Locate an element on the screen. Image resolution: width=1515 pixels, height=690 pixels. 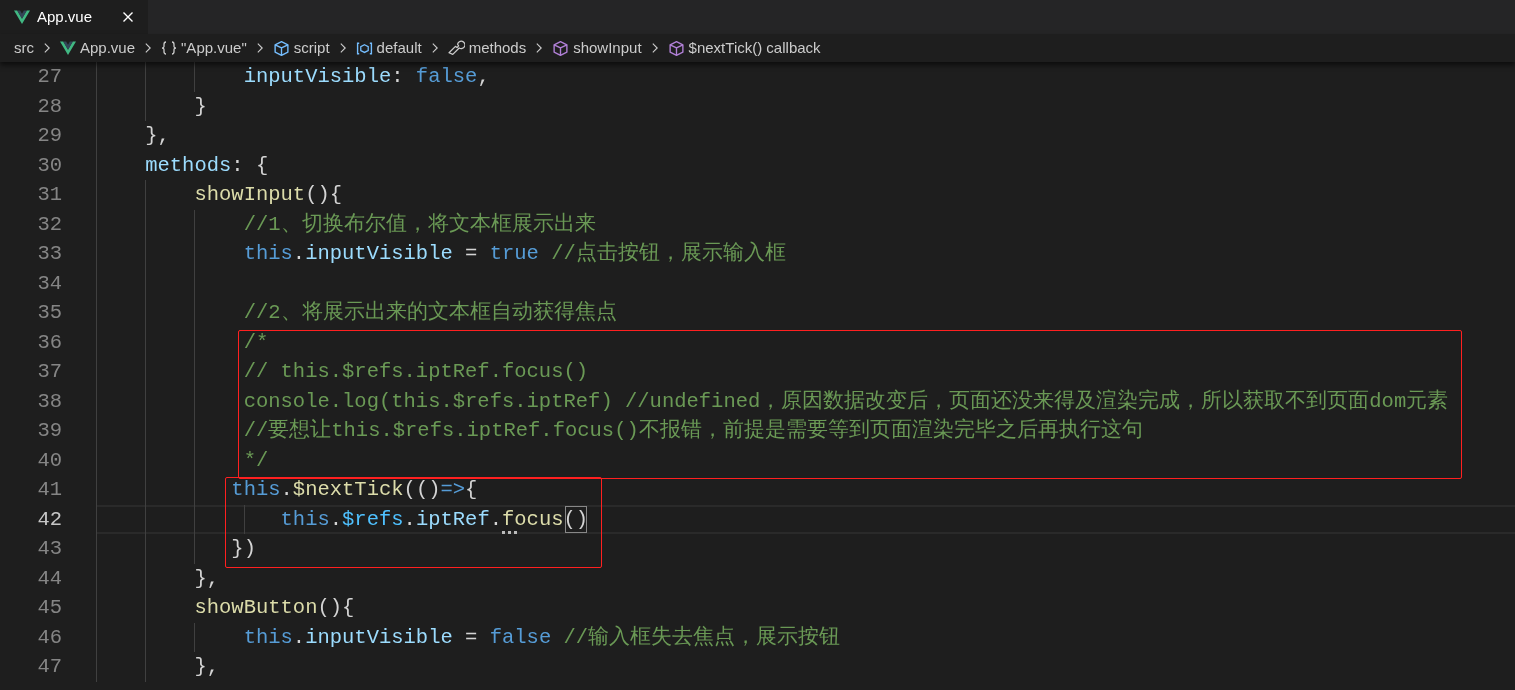
editor-tab: App.vue is located at coordinates (74, 17).